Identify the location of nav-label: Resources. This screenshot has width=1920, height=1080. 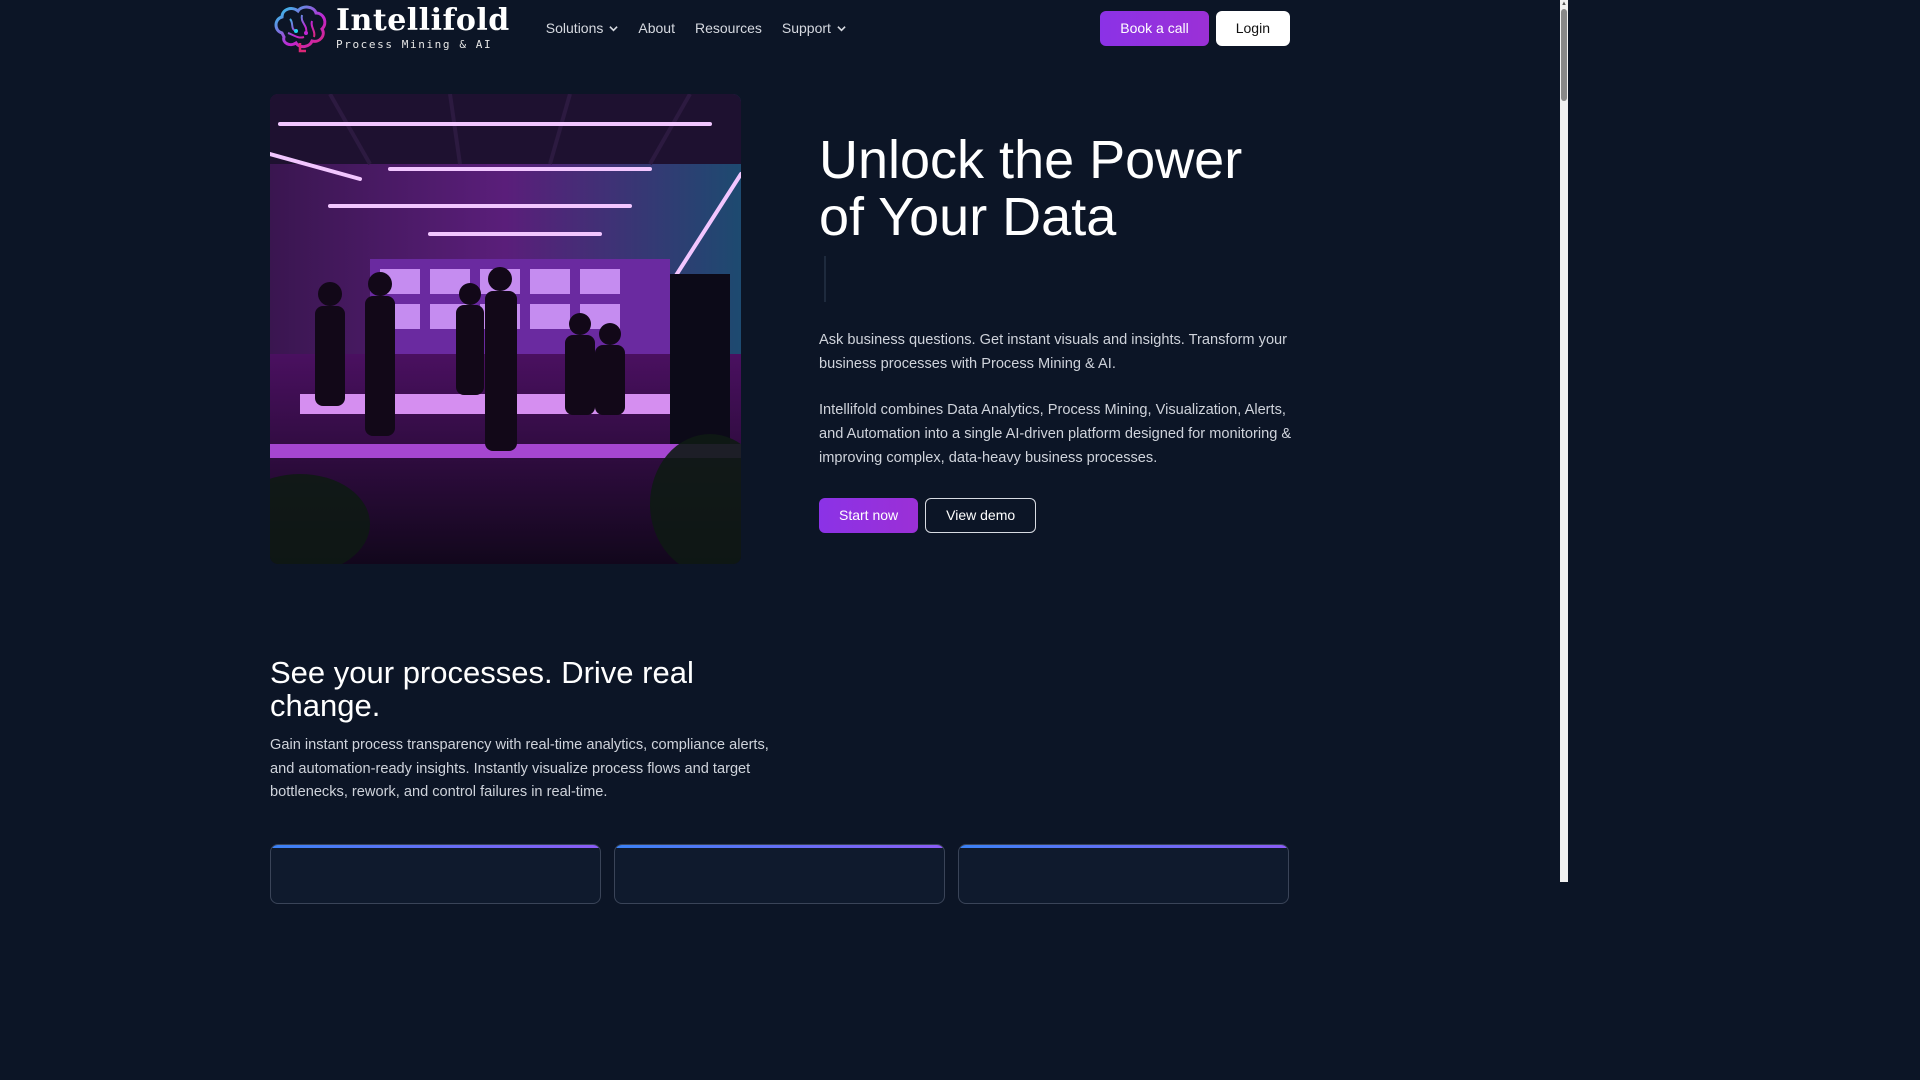
(728, 28).